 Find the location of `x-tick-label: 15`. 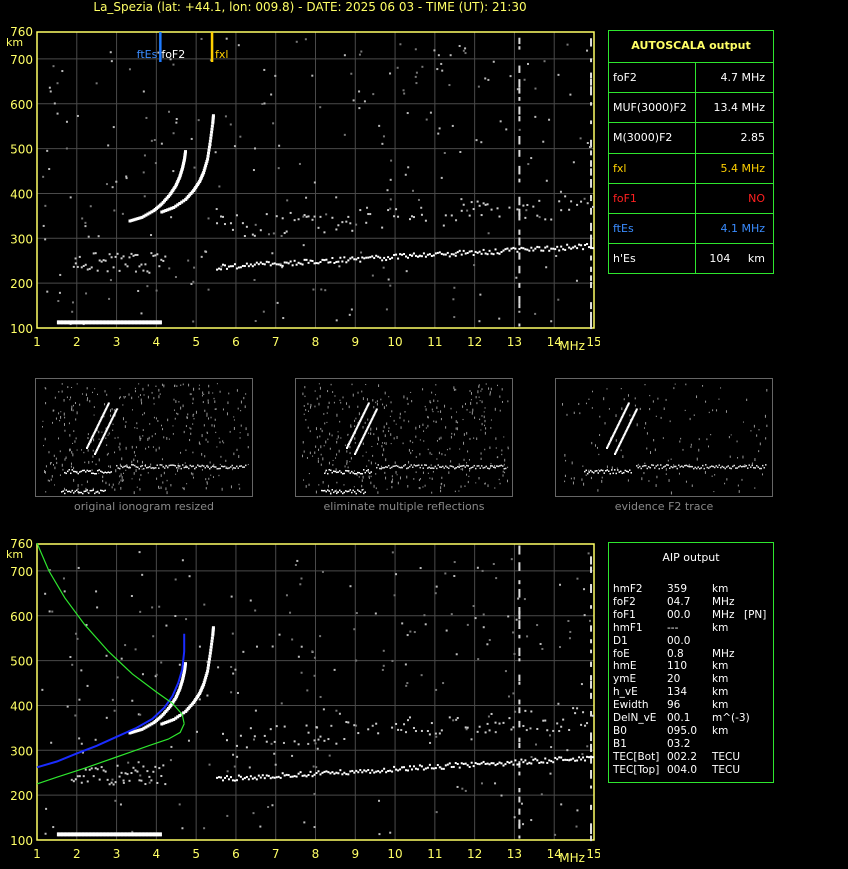

x-tick-label: 15 is located at coordinates (593, 854).